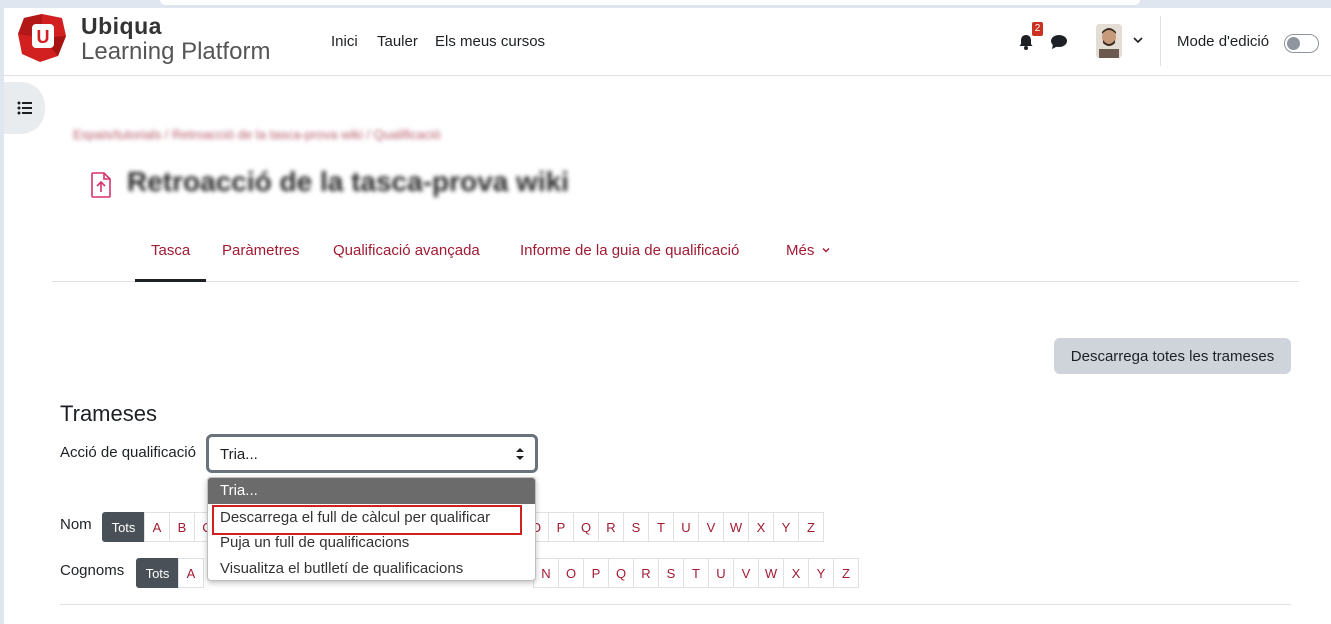  I want to click on user-menu-chevron-down-icon, so click(1138, 40).